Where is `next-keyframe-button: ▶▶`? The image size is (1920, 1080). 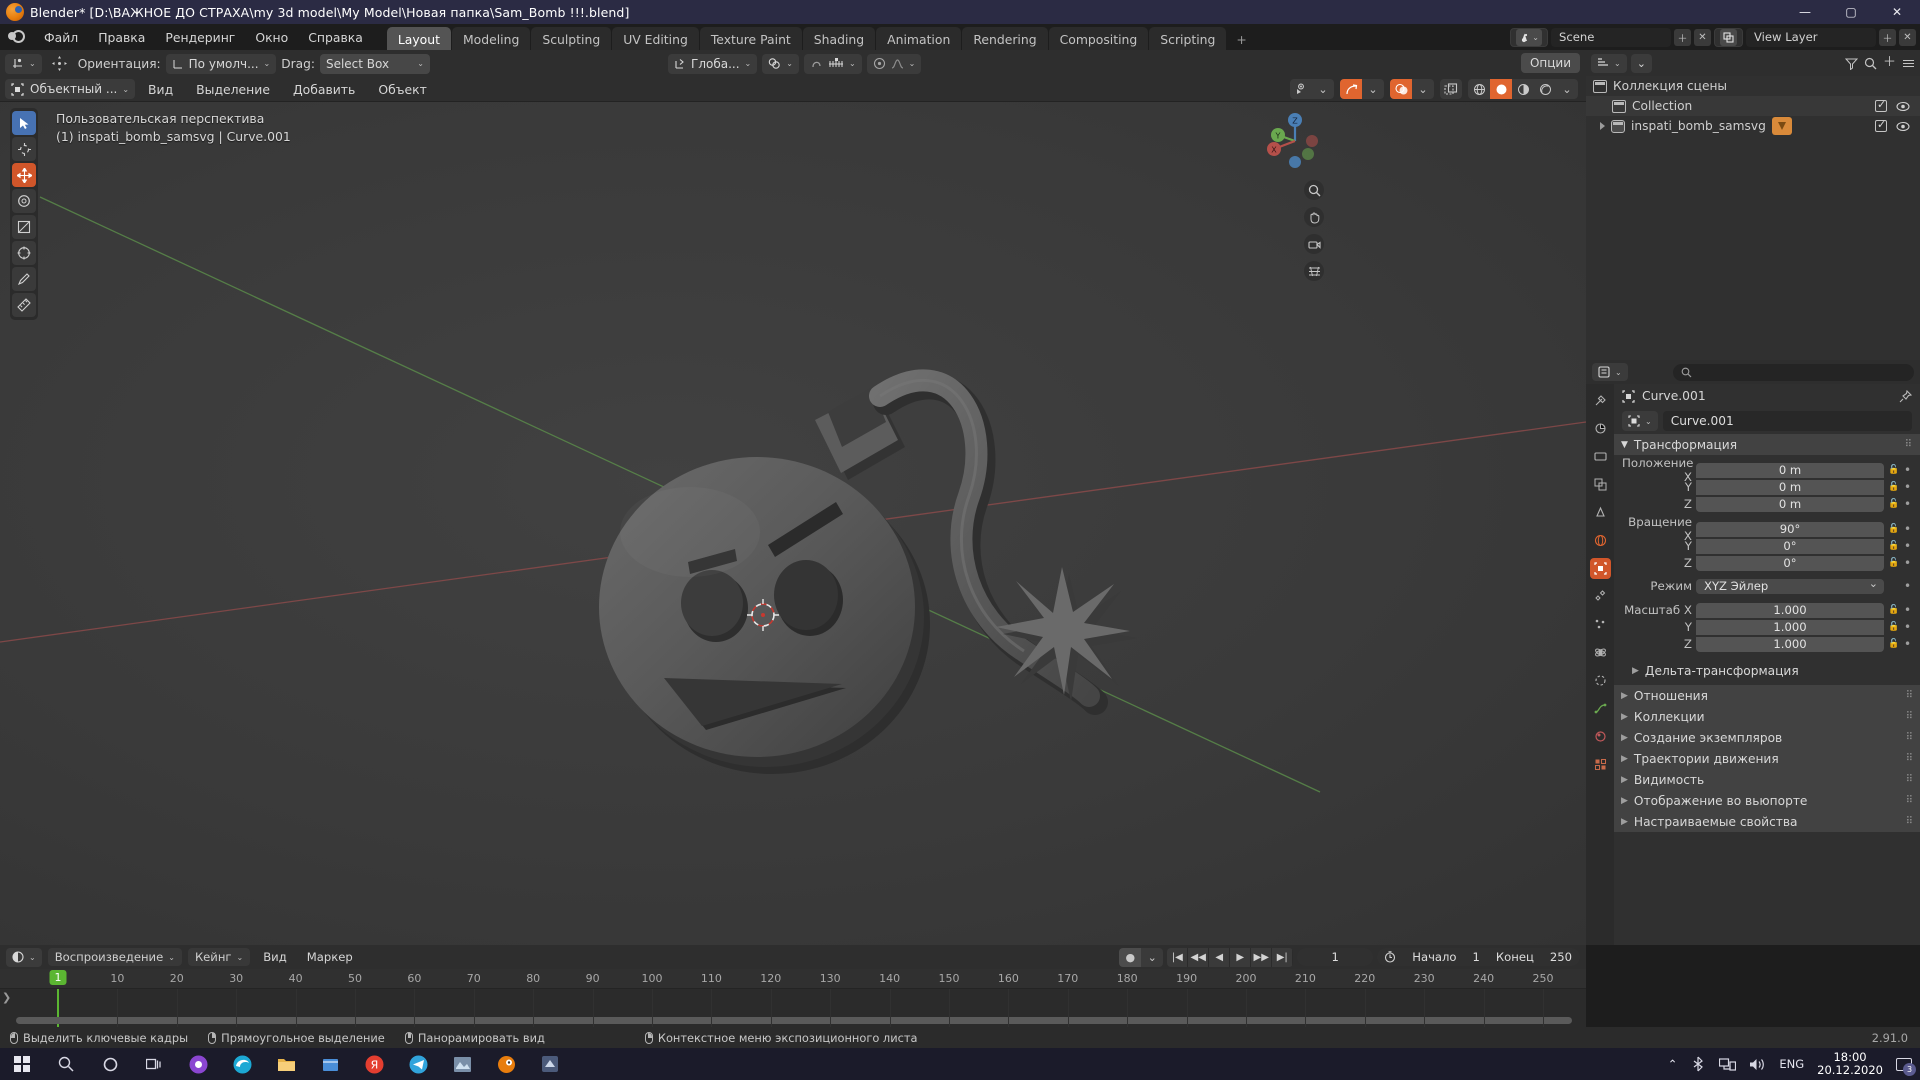
next-keyframe-button: ▶▶ is located at coordinates (1262, 957).